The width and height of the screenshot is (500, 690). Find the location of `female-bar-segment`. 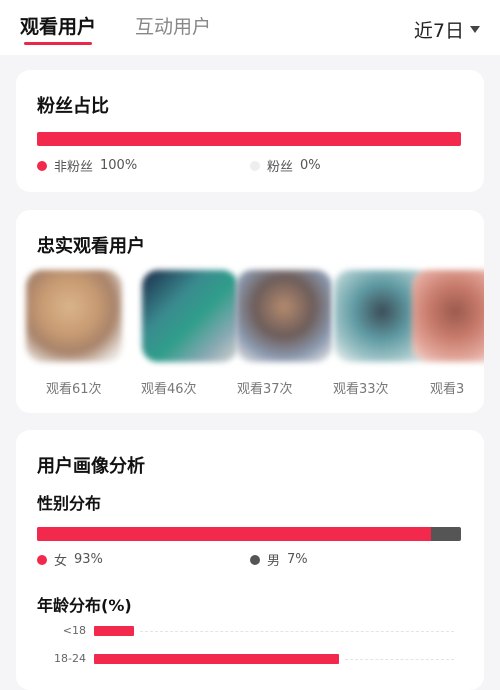

female-bar-segment is located at coordinates (234, 534).